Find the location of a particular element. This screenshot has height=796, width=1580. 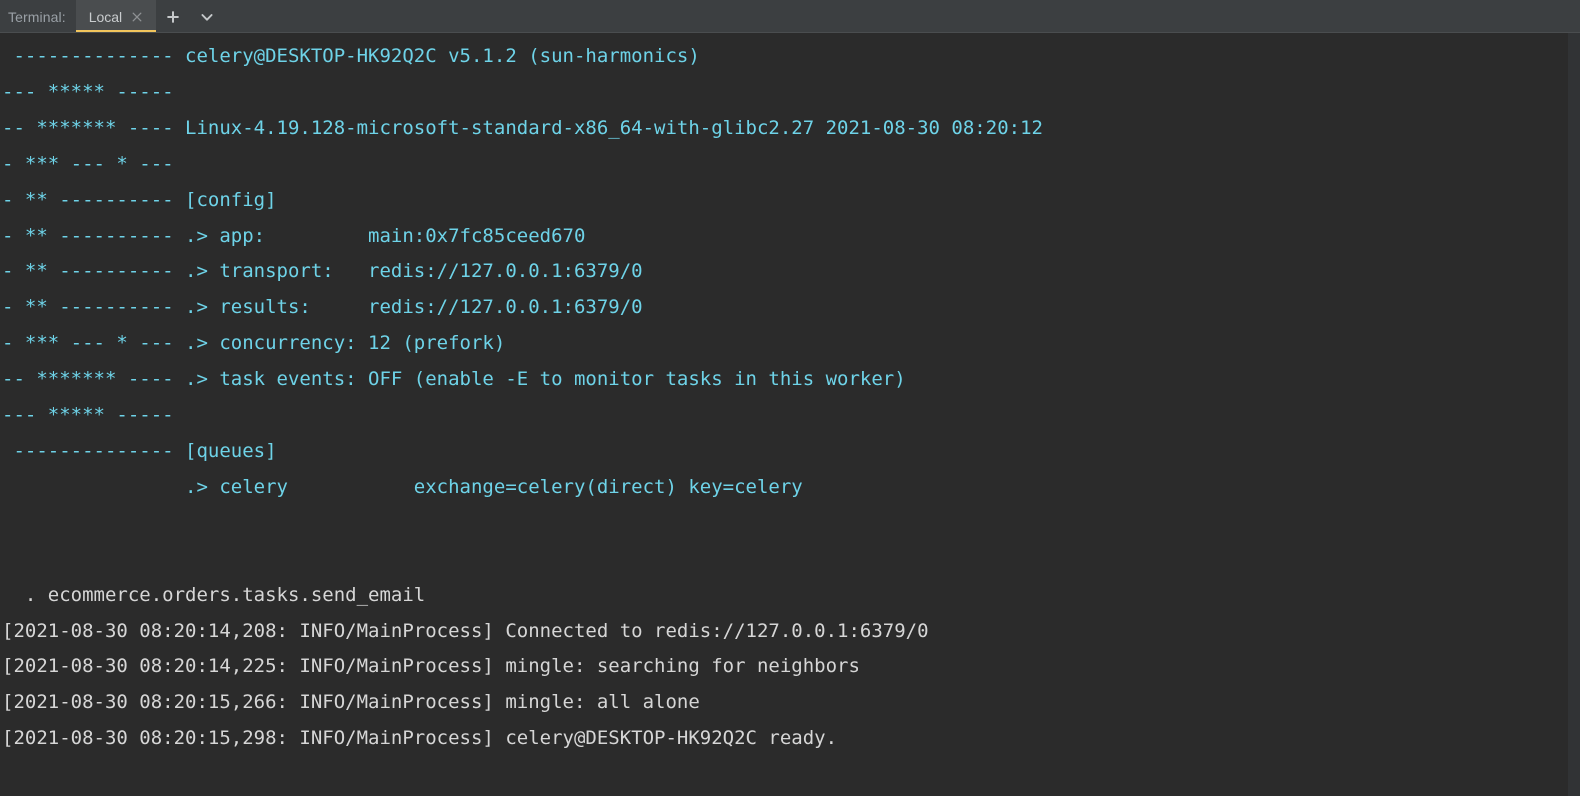

terminal-tab-local: Local is located at coordinates (116, 16).